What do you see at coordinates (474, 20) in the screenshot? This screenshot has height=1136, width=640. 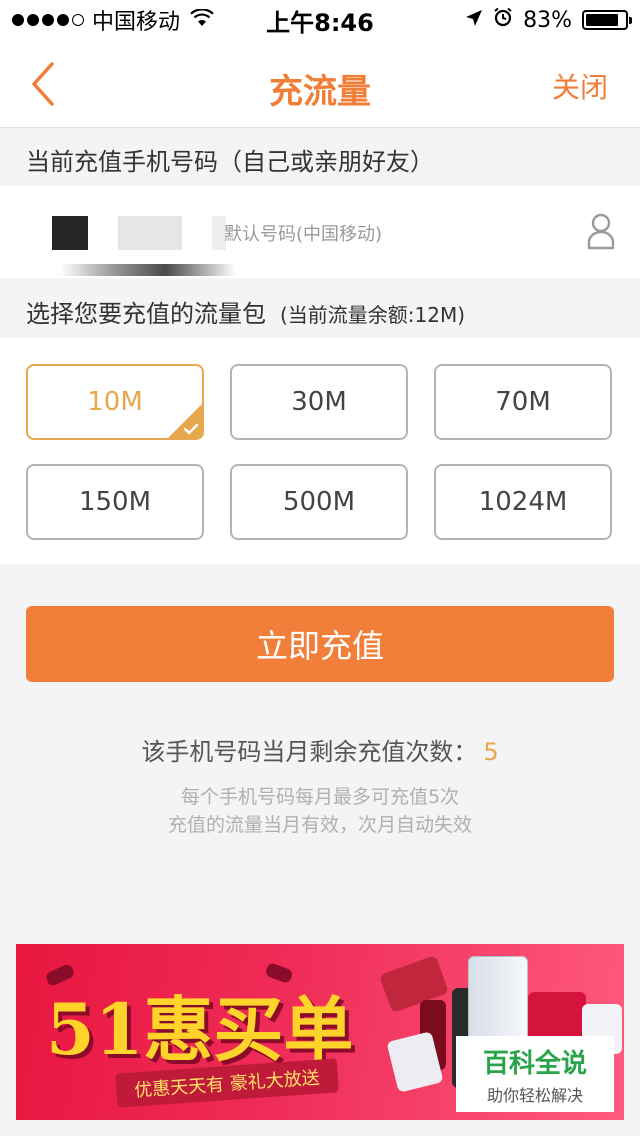 I see `location-arrow-icon` at bounding box center [474, 20].